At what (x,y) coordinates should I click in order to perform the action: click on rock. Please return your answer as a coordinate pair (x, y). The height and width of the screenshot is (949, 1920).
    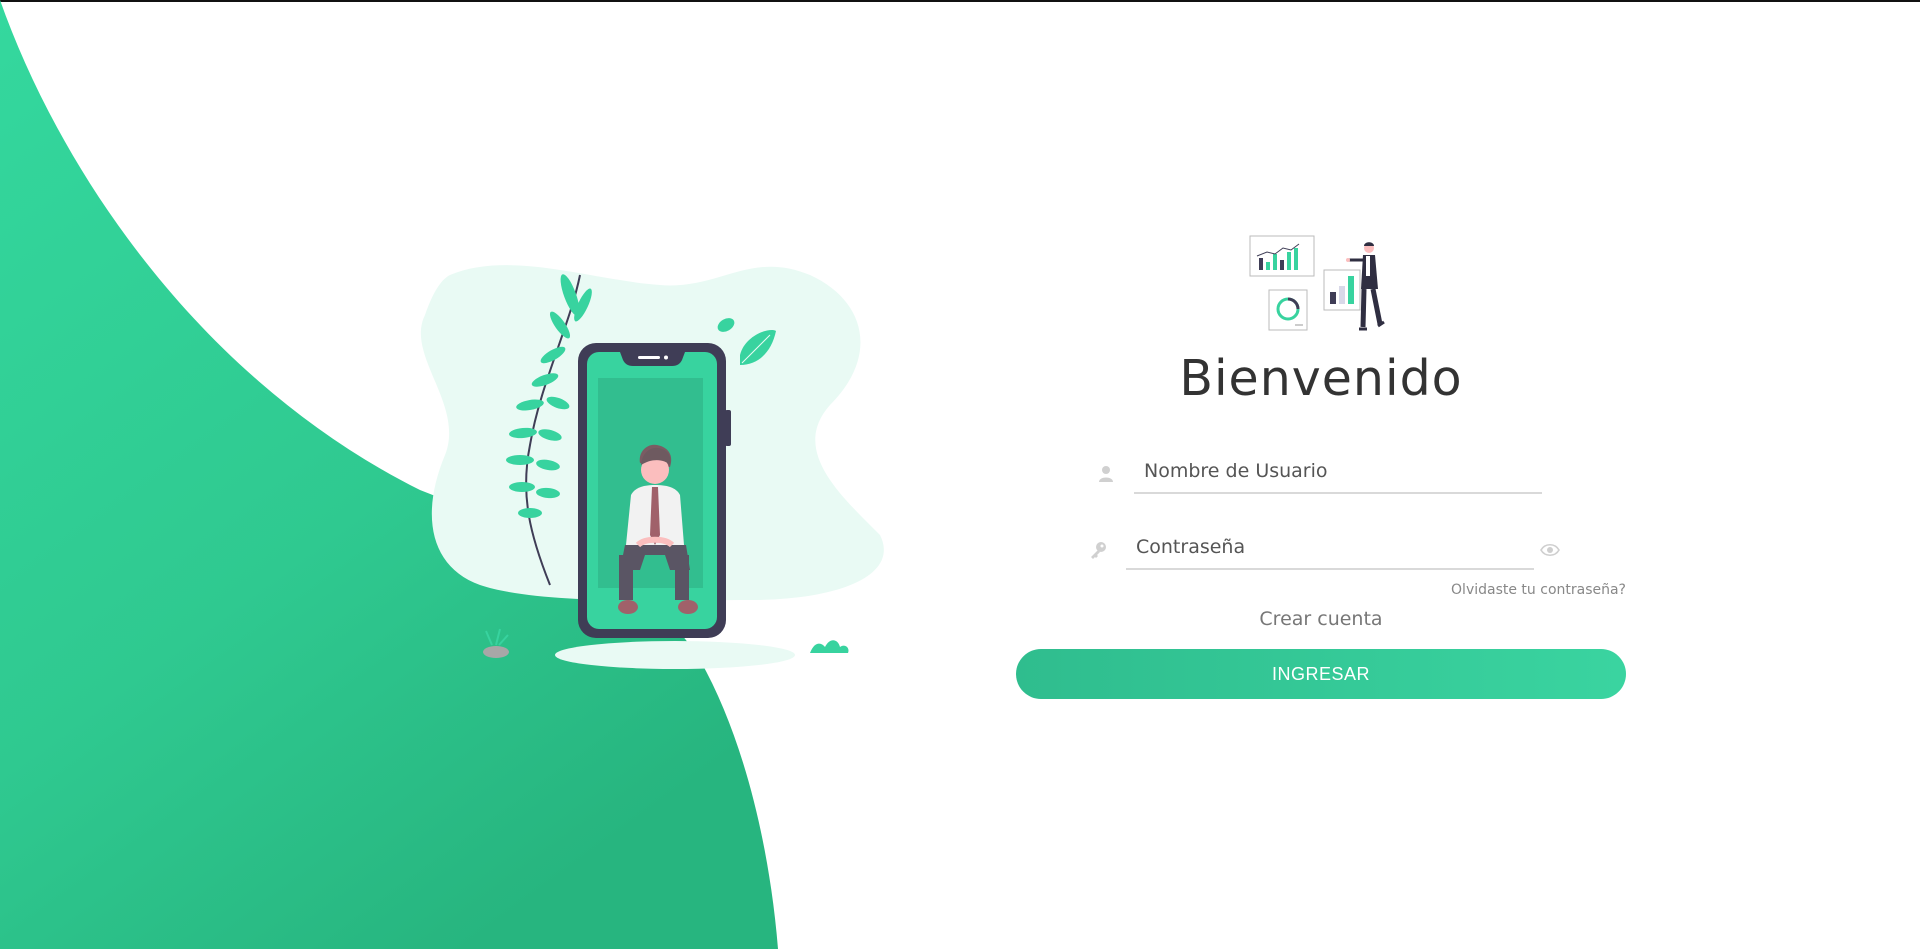
    Looking at the image, I should click on (496, 652).